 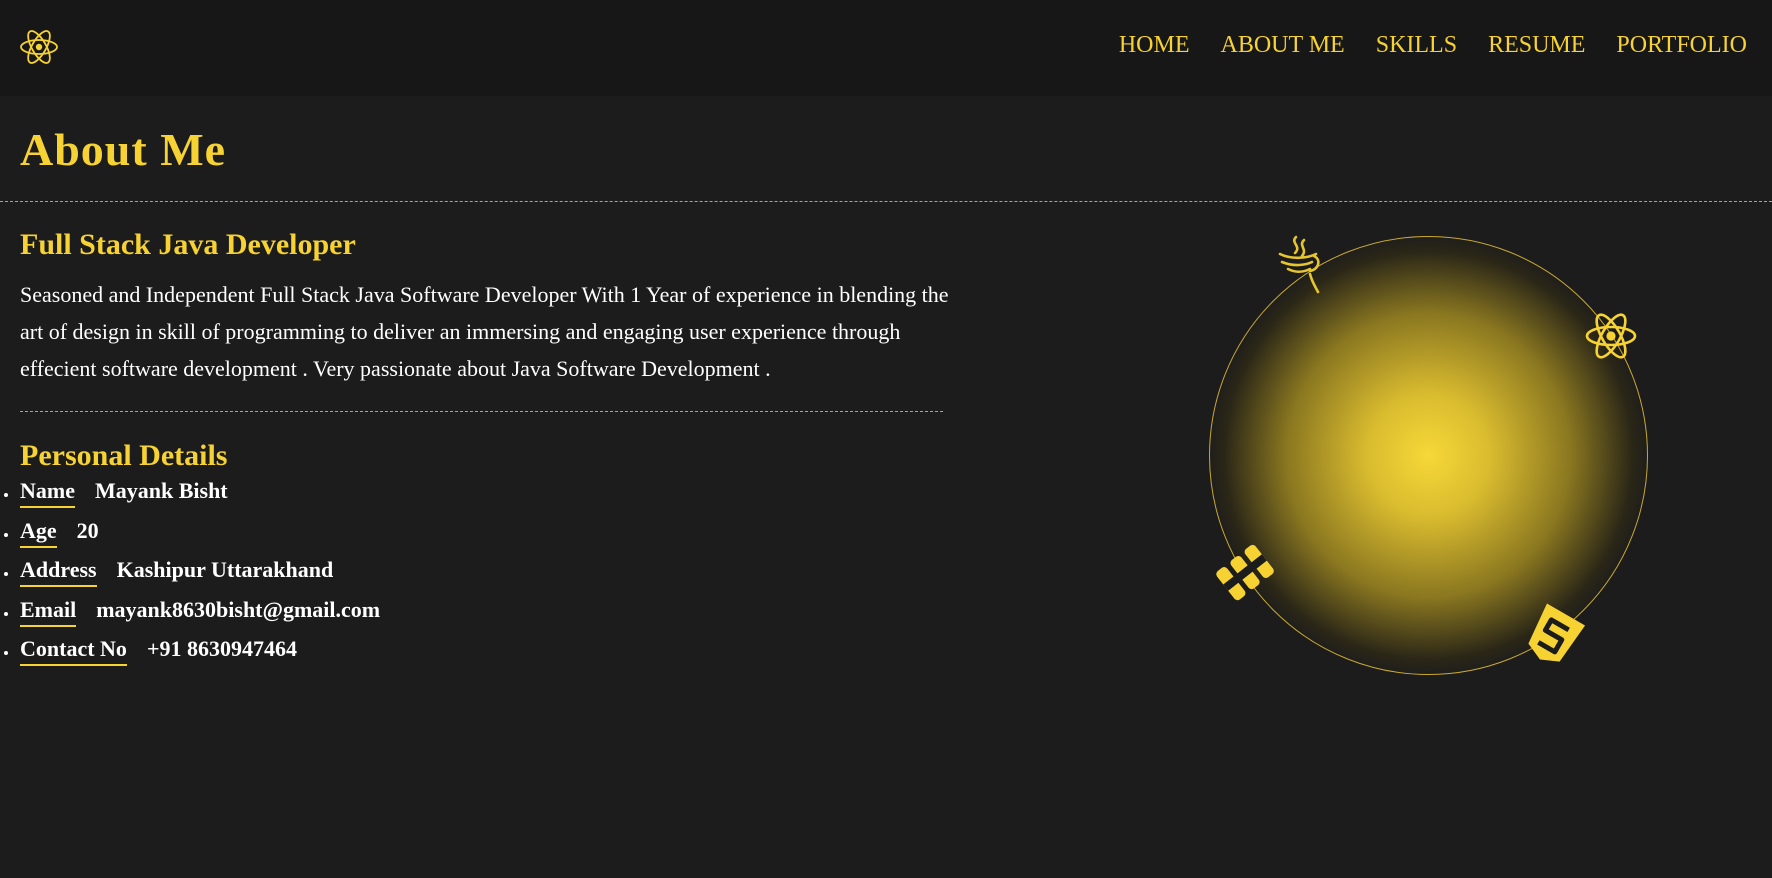 What do you see at coordinates (47, 492) in the screenshot?
I see `detail-label: Name` at bounding box center [47, 492].